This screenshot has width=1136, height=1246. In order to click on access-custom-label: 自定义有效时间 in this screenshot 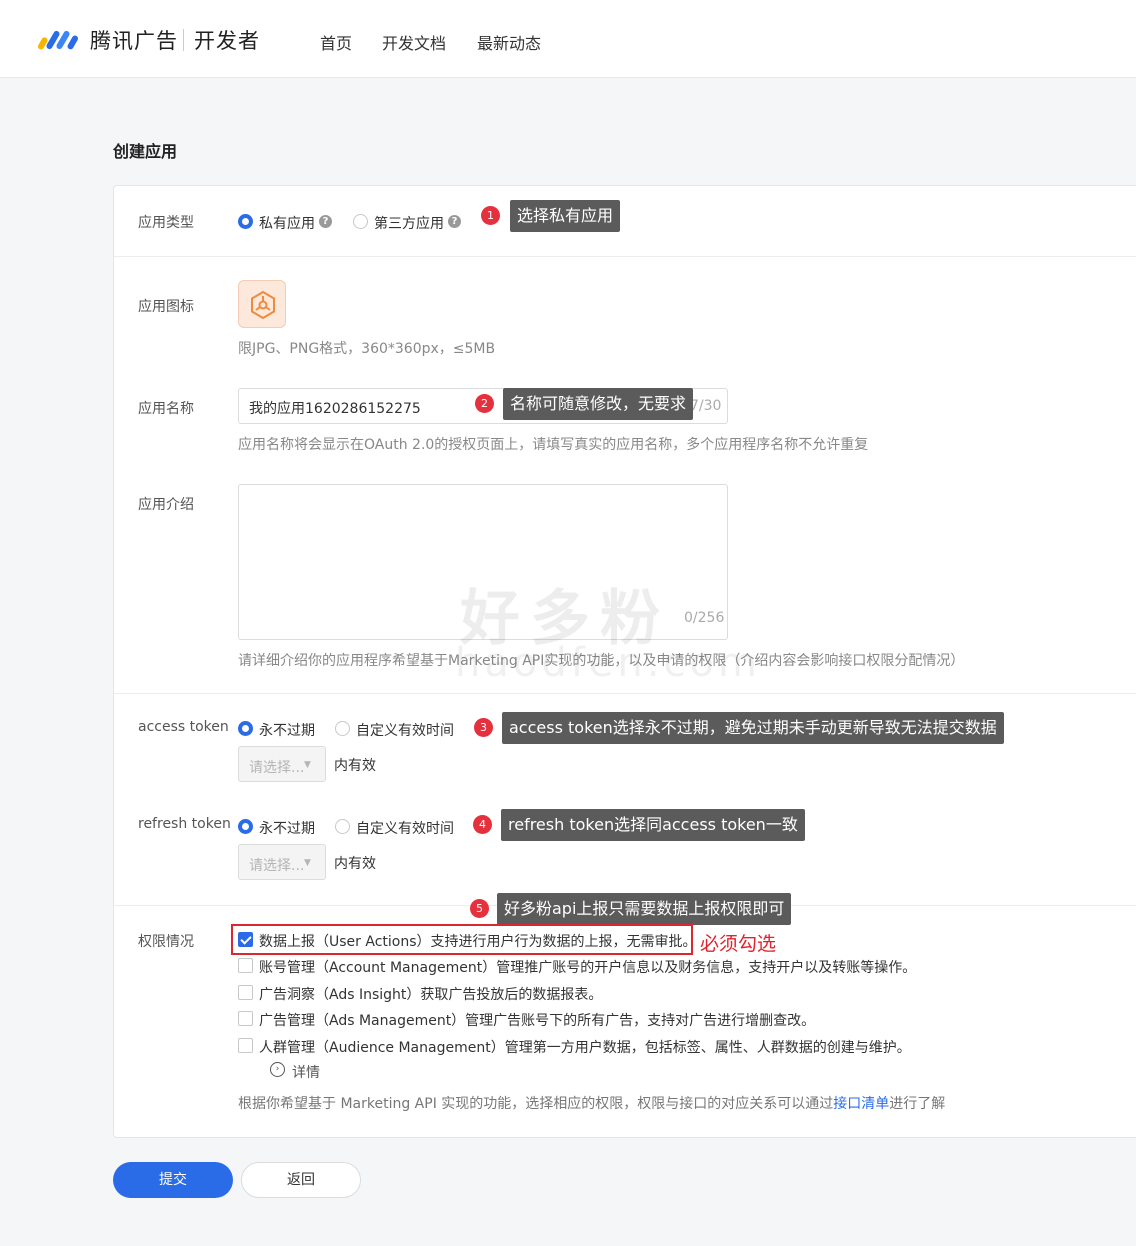, I will do `click(405, 730)`.